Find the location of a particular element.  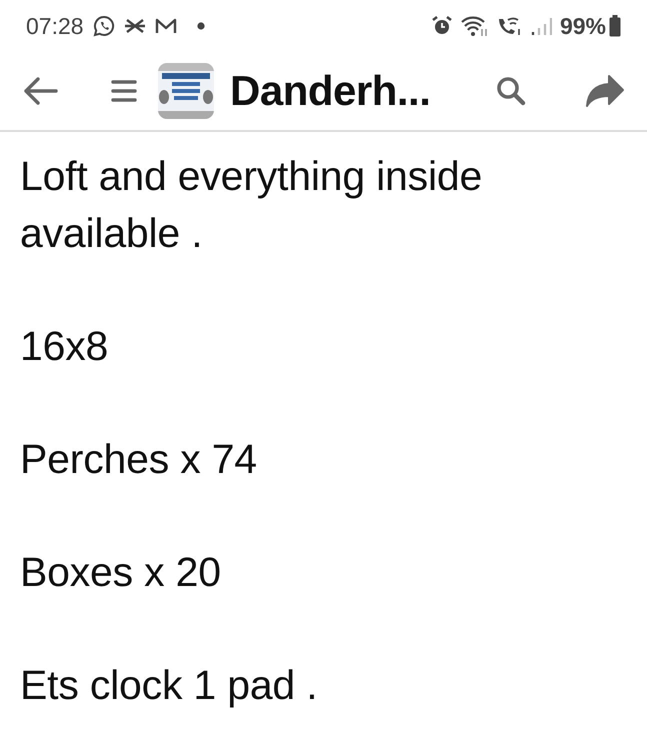

menu-button is located at coordinates (124, 91).